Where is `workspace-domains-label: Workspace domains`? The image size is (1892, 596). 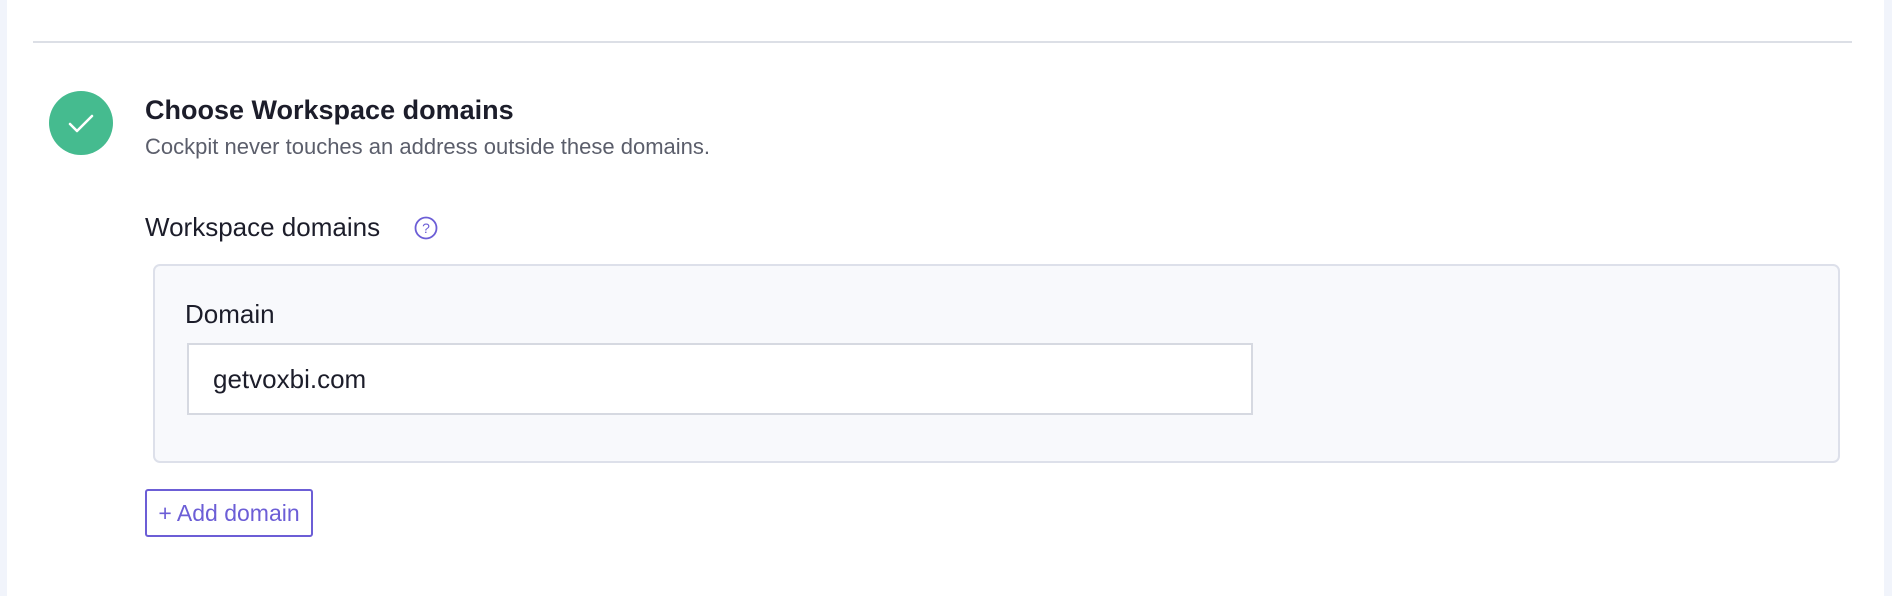 workspace-domains-label: Workspace domains is located at coordinates (263, 227).